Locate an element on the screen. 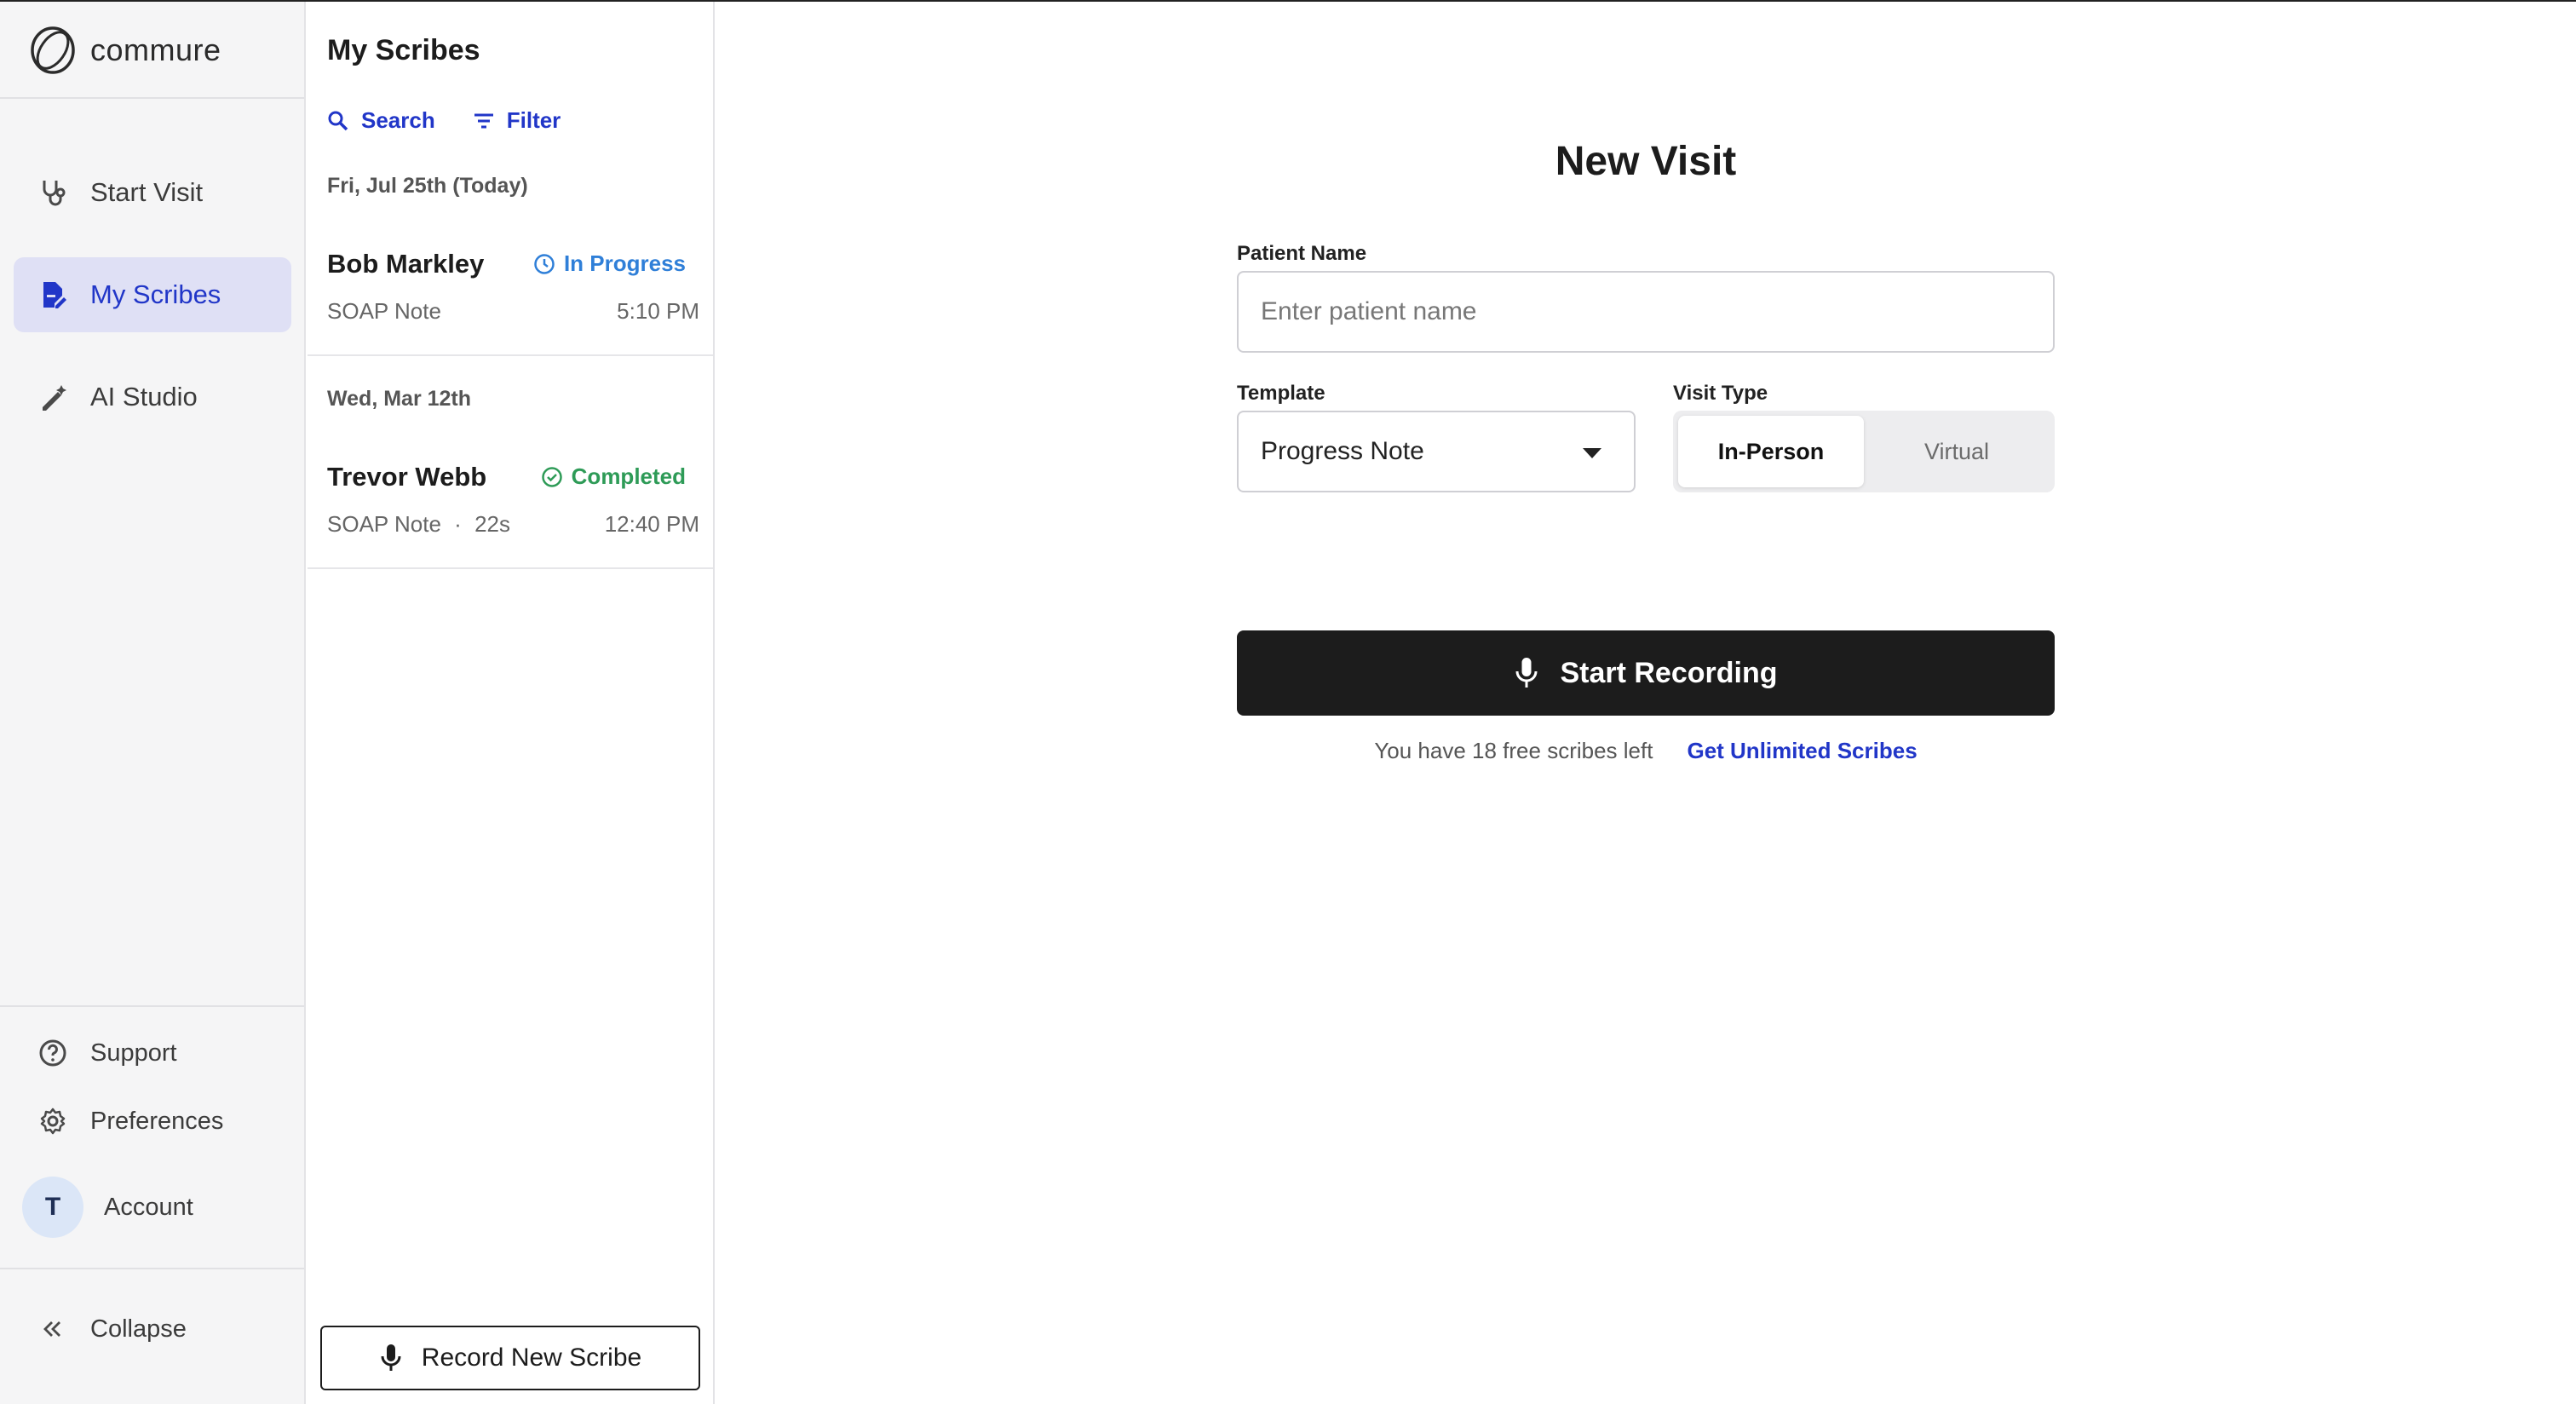  nav-item-support: Support is located at coordinates (153, 1053).